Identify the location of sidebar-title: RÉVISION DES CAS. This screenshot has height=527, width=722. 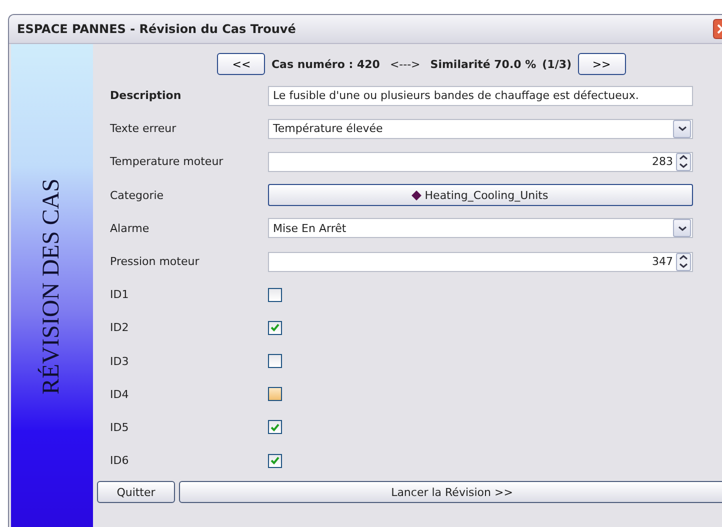
(52, 286).